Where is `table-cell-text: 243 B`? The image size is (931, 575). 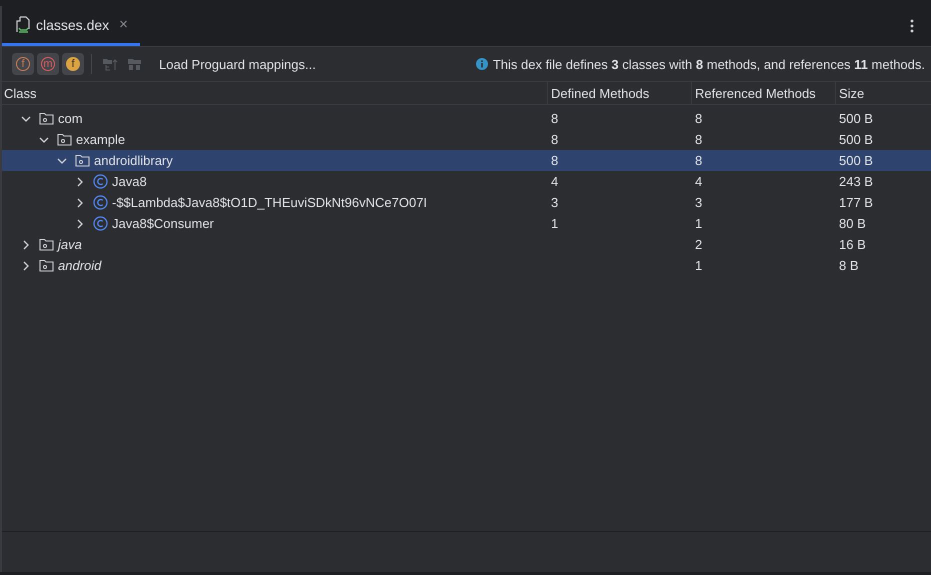 table-cell-text: 243 B is located at coordinates (856, 181).